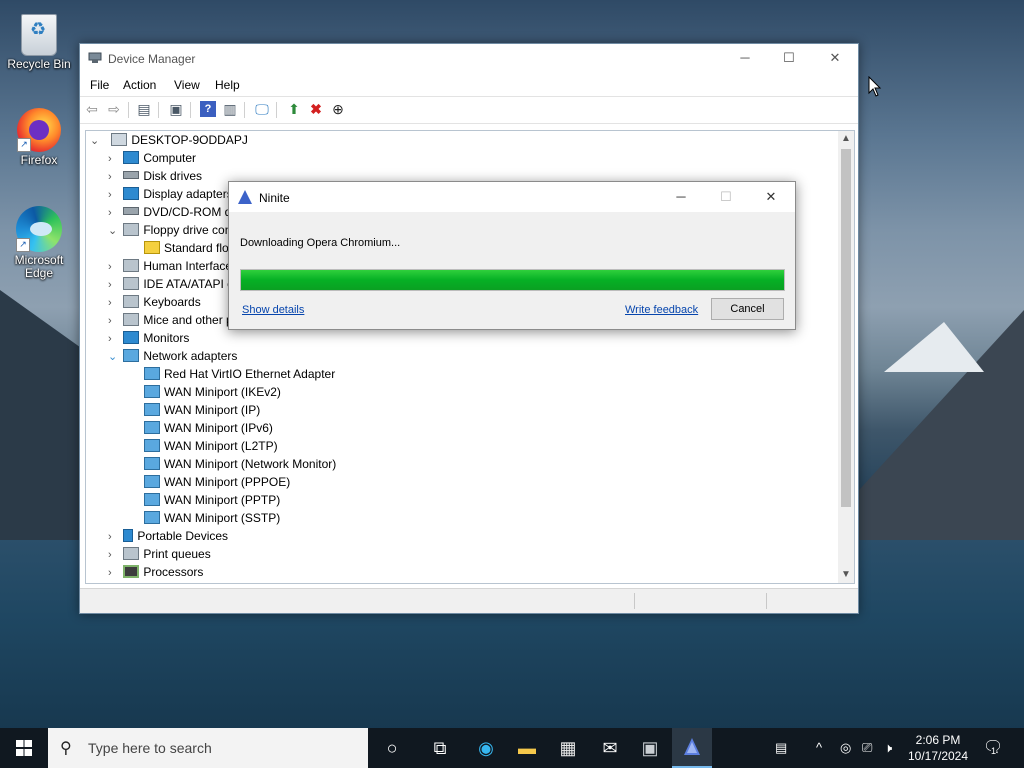  I want to click on system-clock: 2:06 PM 10/17/2024, so click(938, 748).